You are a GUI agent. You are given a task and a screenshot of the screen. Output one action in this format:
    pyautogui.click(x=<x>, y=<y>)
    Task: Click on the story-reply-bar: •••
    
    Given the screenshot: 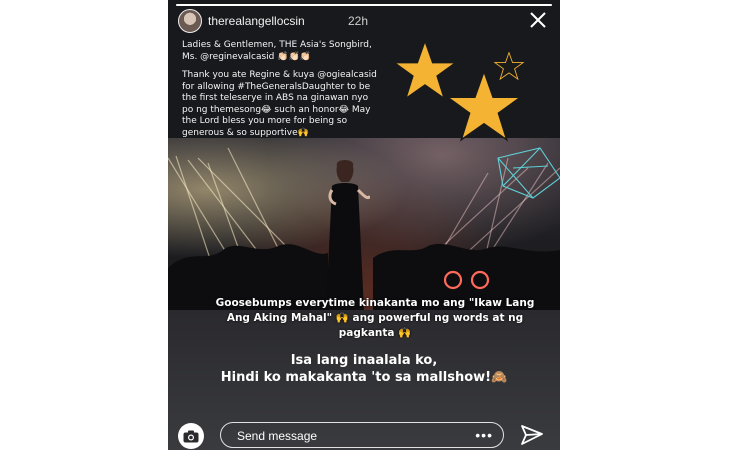 What is the action you would take?
    pyautogui.click(x=364, y=434)
    